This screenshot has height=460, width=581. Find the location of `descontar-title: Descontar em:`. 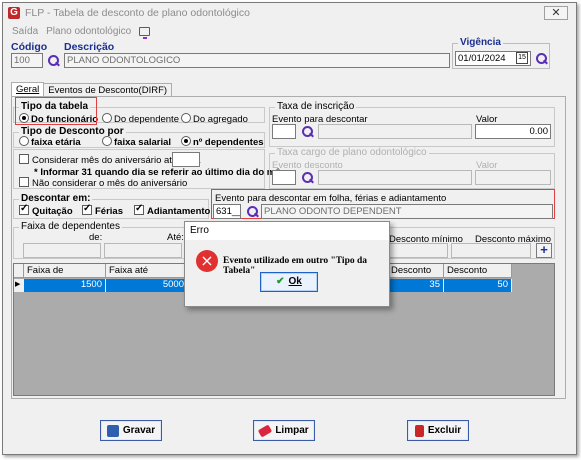

descontar-title: Descontar em: is located at coordinates (56, 198).